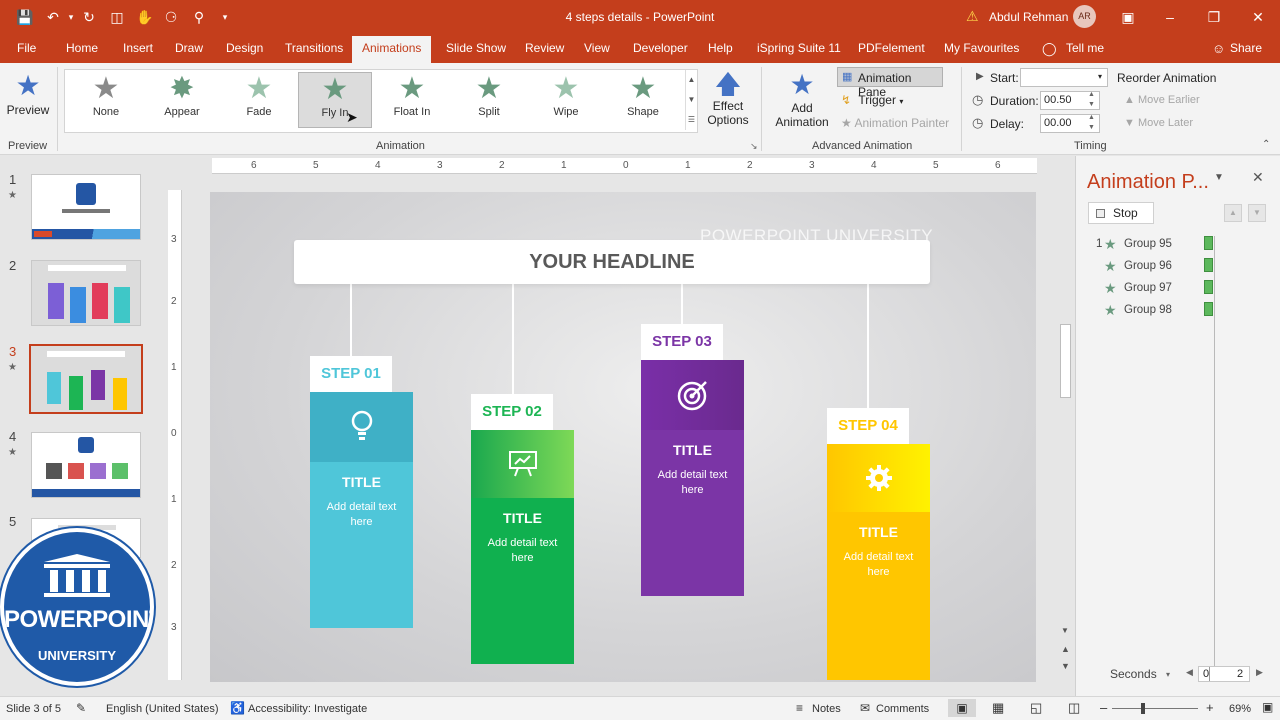 This screenshot has width=1280, height=720. I want to click on step-4-tag: STEP 04, so click(868, 426).